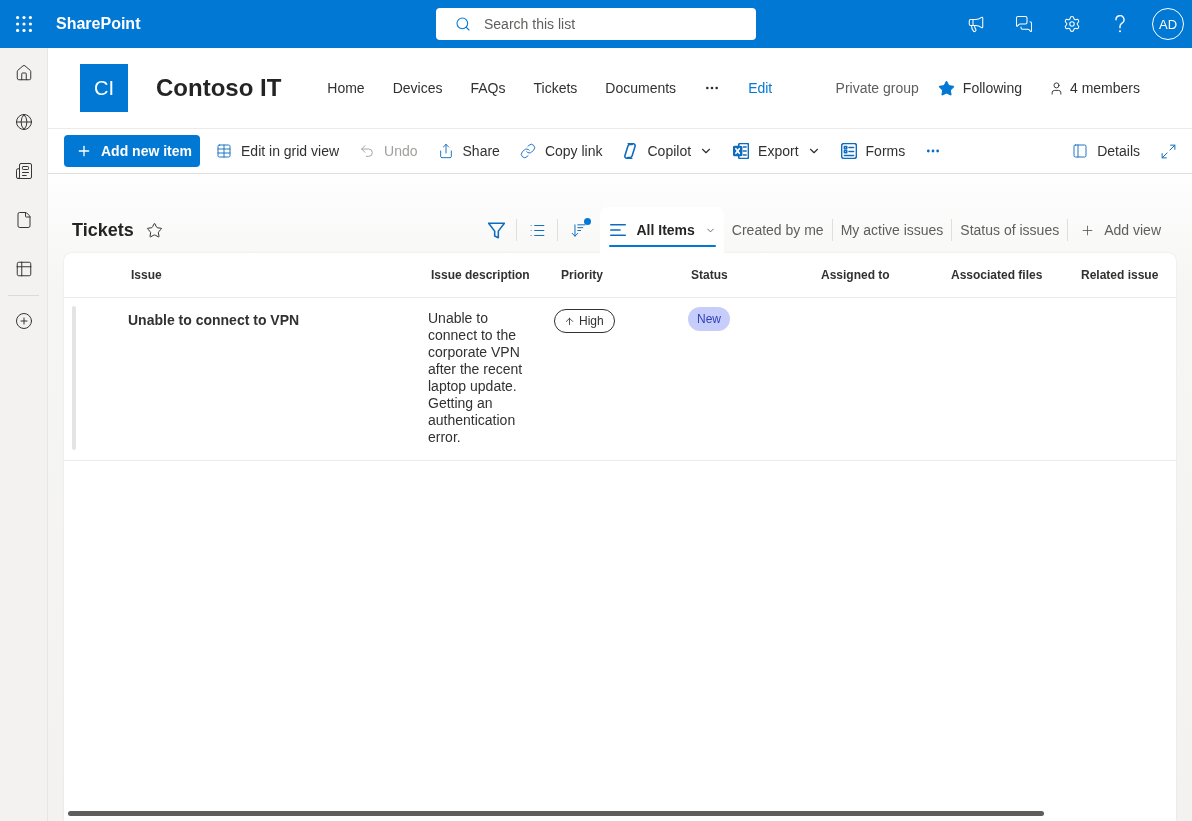  Describe the element at coordinates (475, 378) in the screenshot. I see `issue-description: Unable to connect to the corporate VPN after the recent laptop update. Getting an authentication error.` at that location.